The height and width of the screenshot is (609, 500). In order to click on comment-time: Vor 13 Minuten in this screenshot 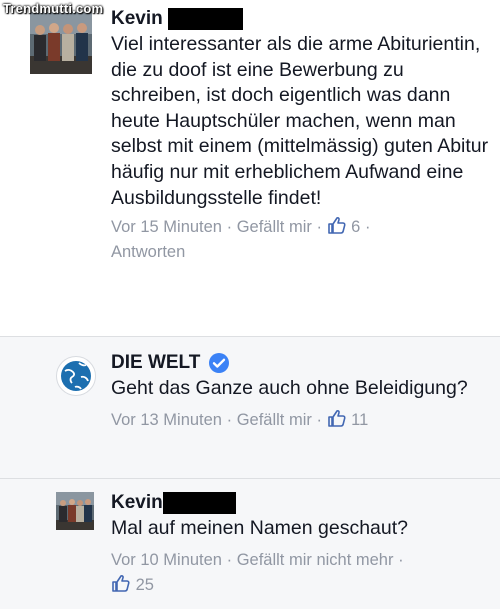, I will do `click(166, 420)`.